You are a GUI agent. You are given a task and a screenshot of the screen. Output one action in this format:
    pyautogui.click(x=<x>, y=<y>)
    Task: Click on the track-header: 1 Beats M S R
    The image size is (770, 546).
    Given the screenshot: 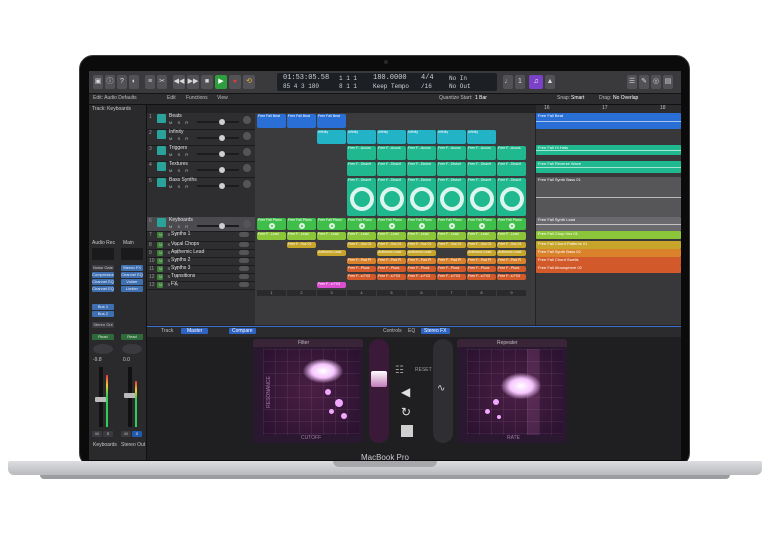 What is the action you would take?
    pyautogui.click(x=201, y=121)
    